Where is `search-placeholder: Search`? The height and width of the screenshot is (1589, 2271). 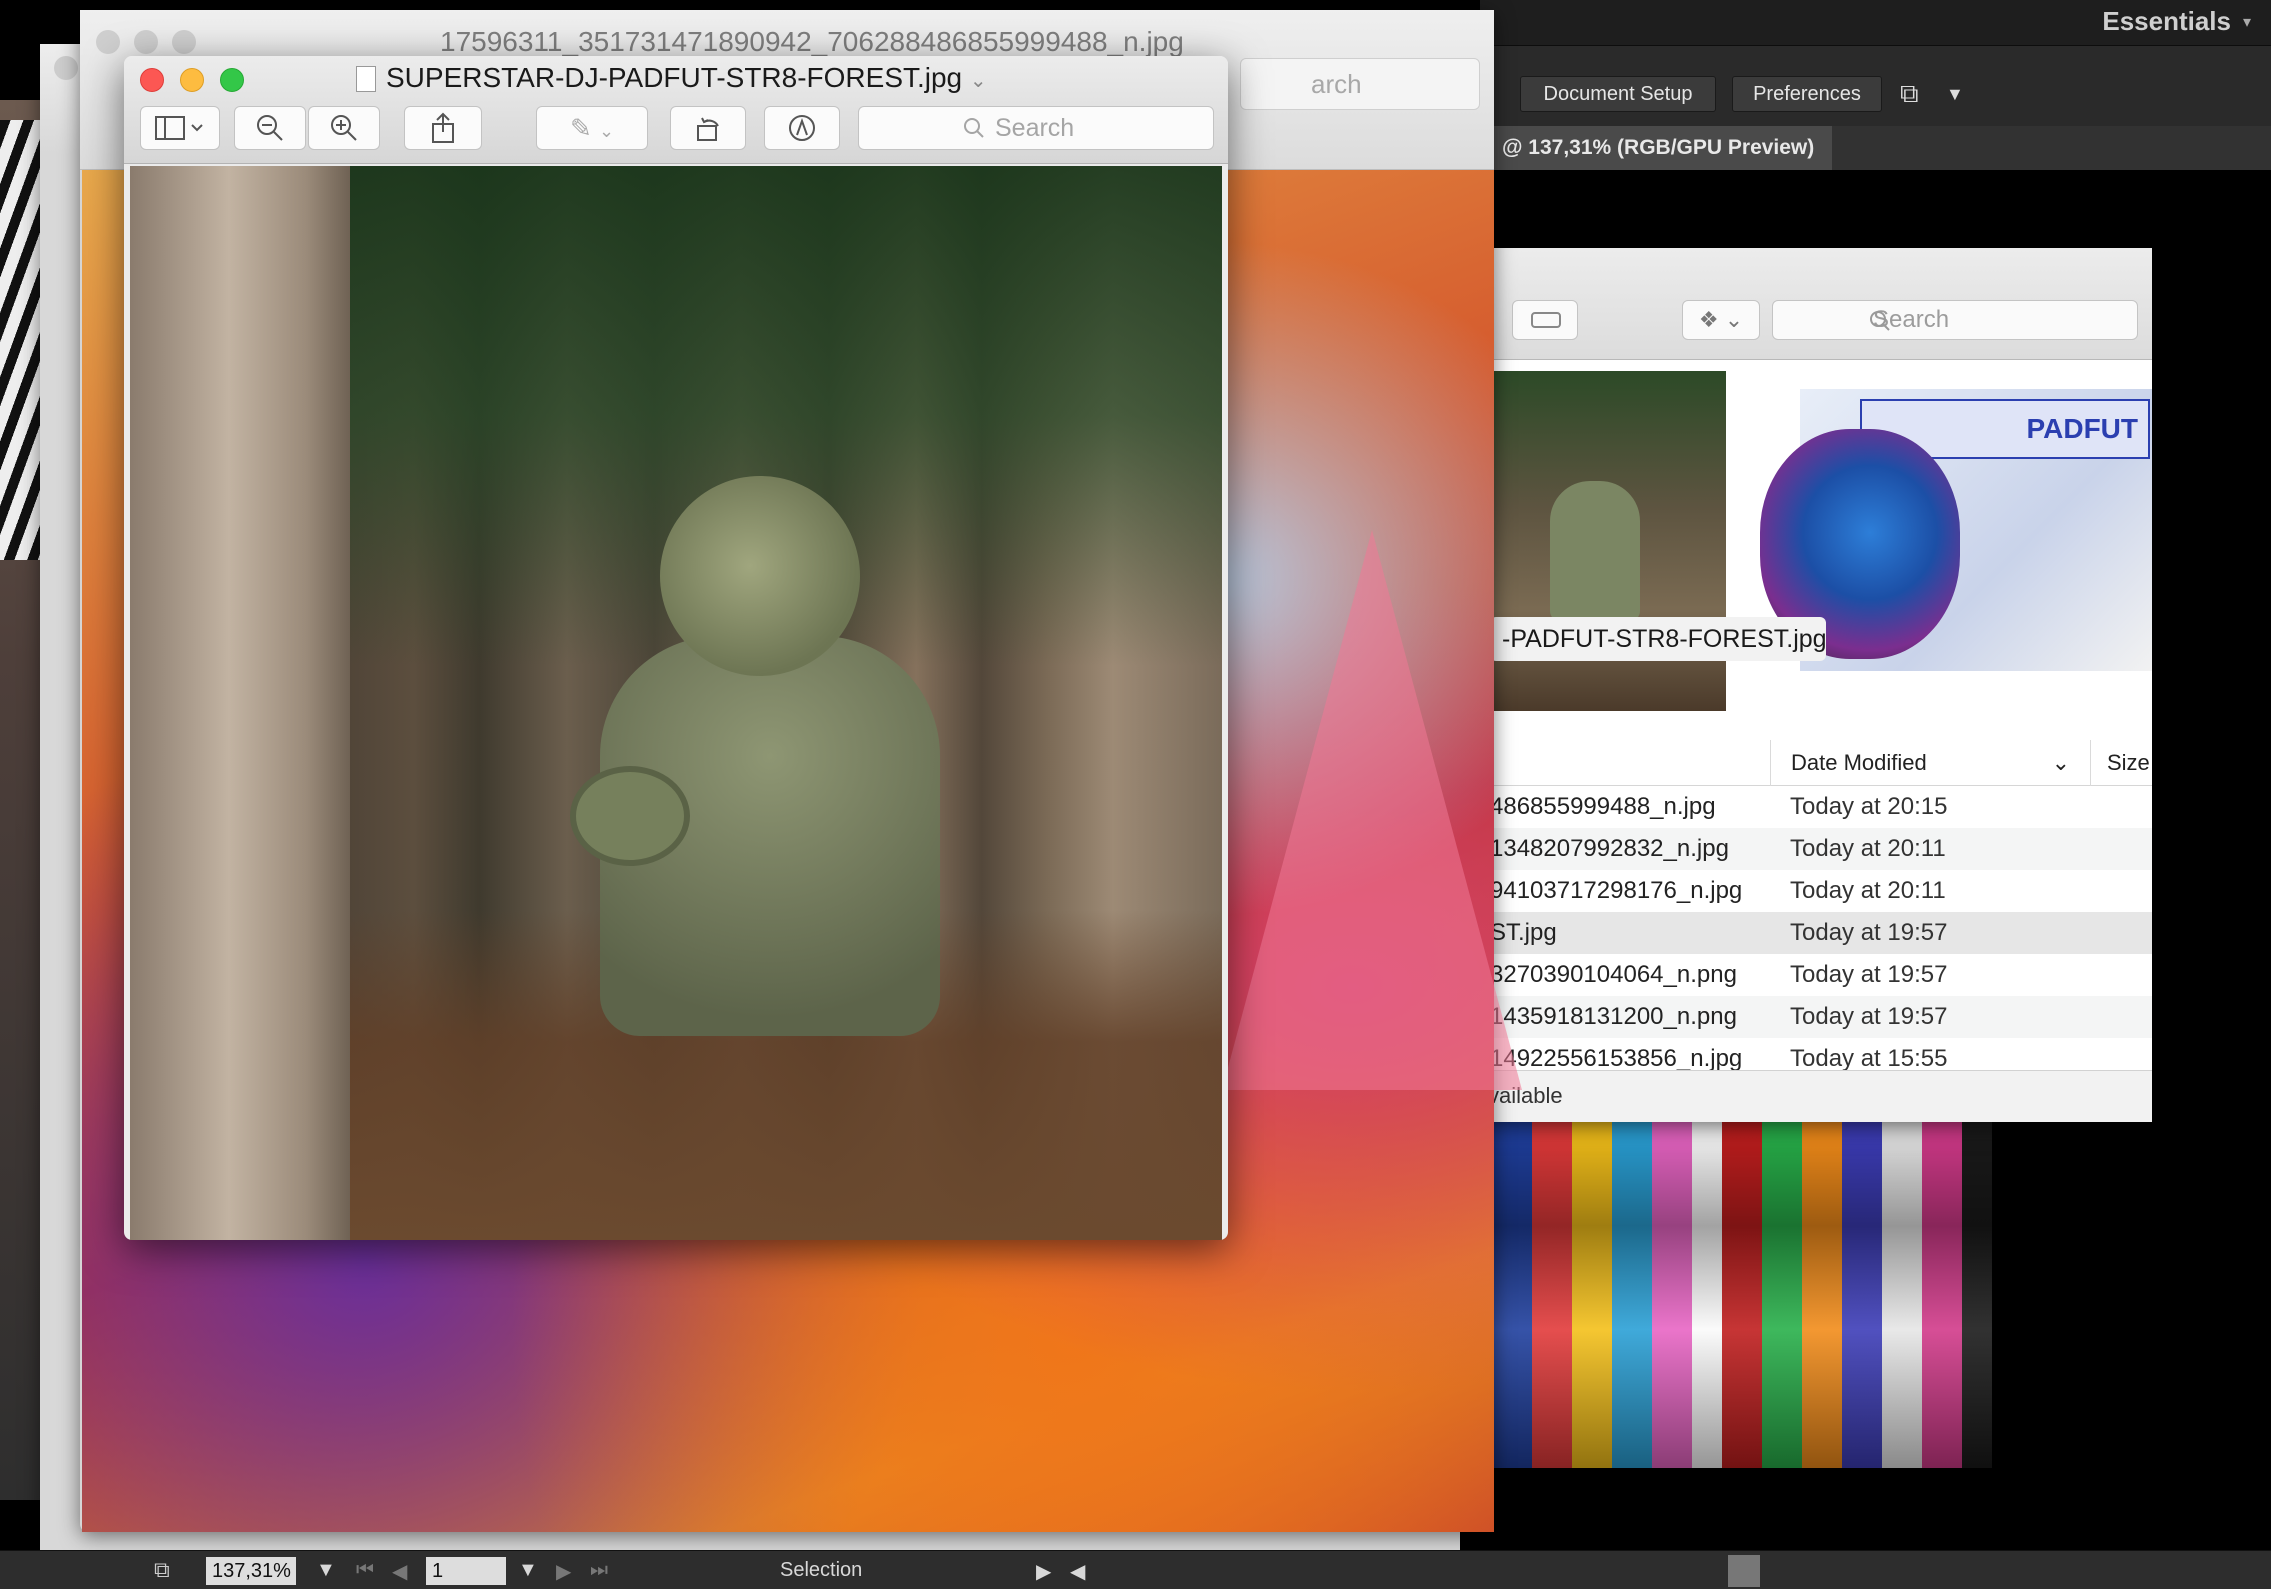
search-placeholder: Search is located at coordinates (1035, 128).